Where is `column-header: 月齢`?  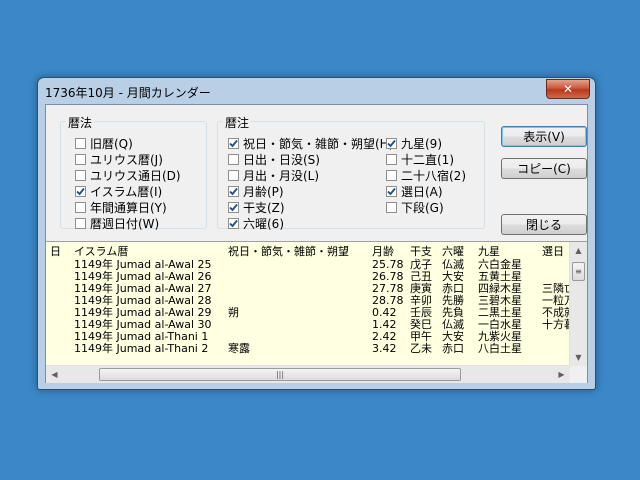 column-header: 月齢 is located at coordinates (383, 251).